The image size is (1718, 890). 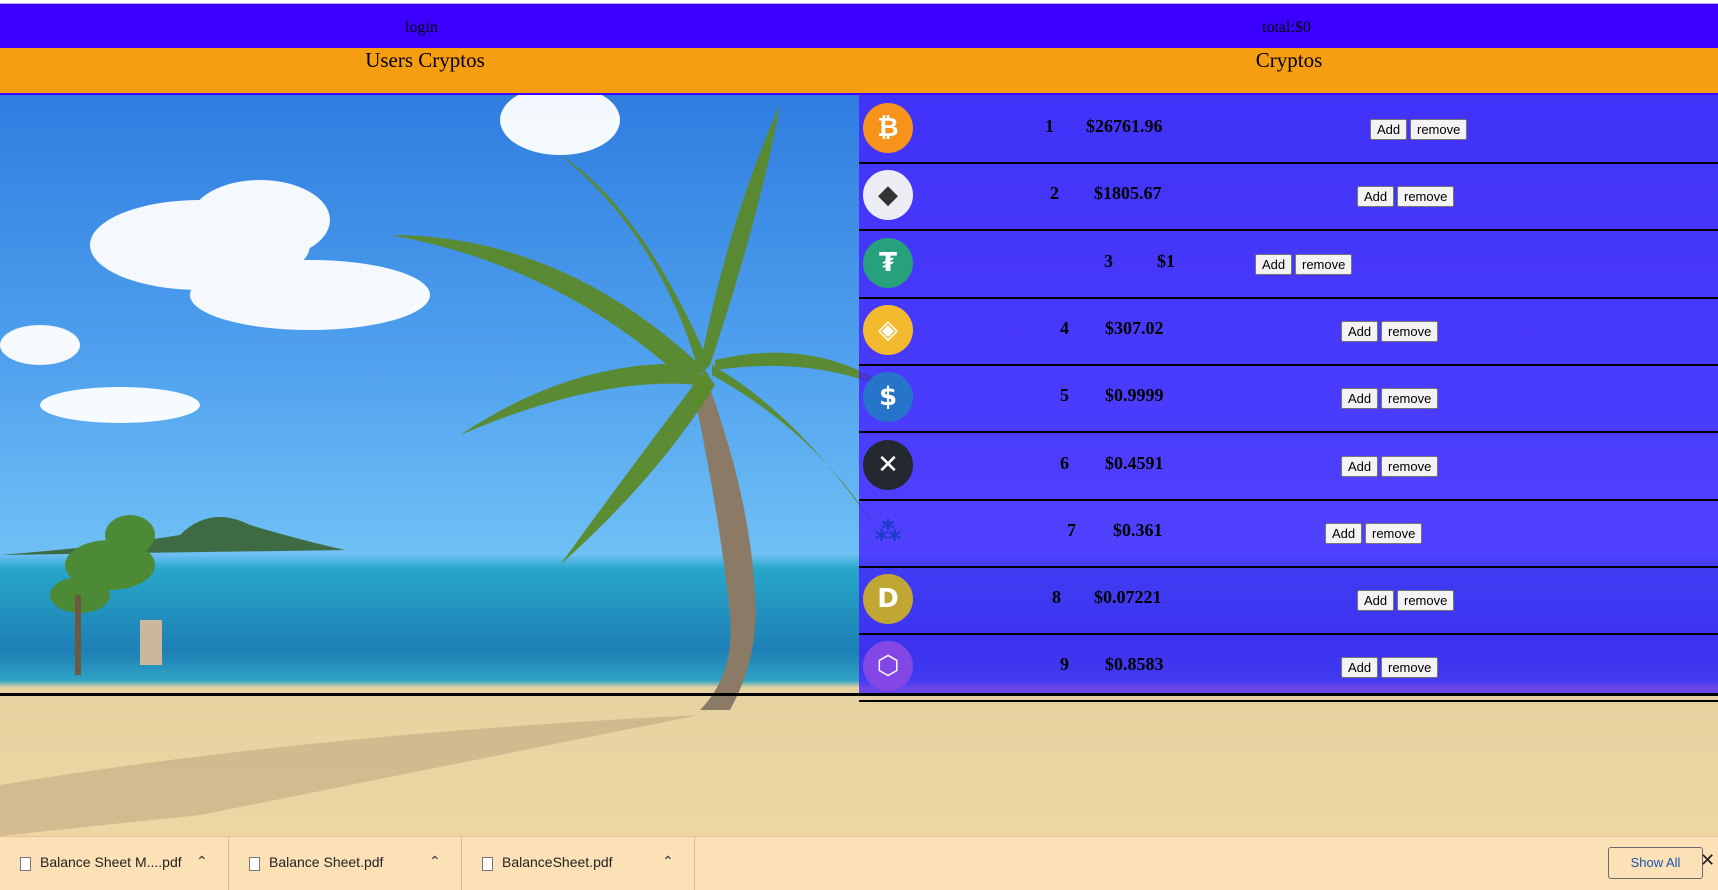 I want to click on crypto-price: $307.02, so click(x=1134, y=327).